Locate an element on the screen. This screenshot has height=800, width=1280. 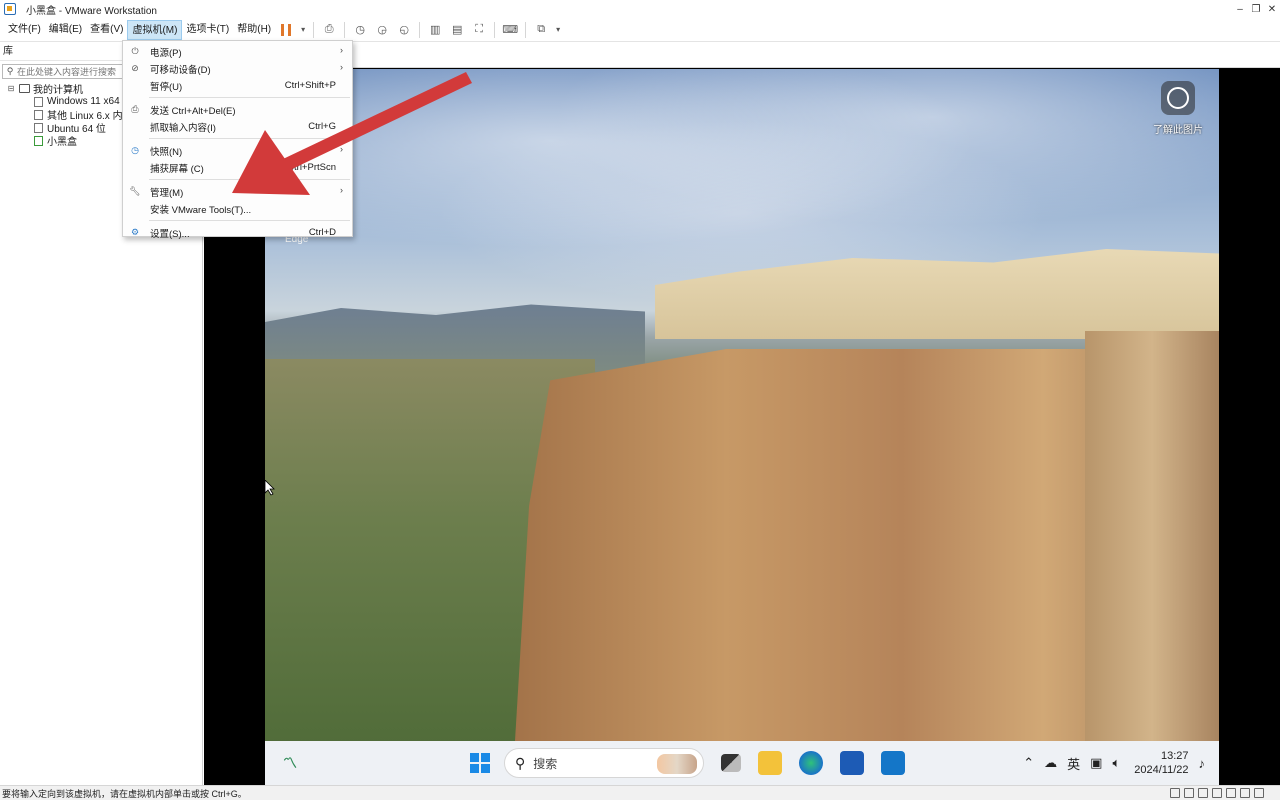
toolbar: ▾ ⎙ ◷ ◶ ◵ ▥ ▤ ⛶ ⌨ ⧉ ▾ is located at coordinates (419, 30).